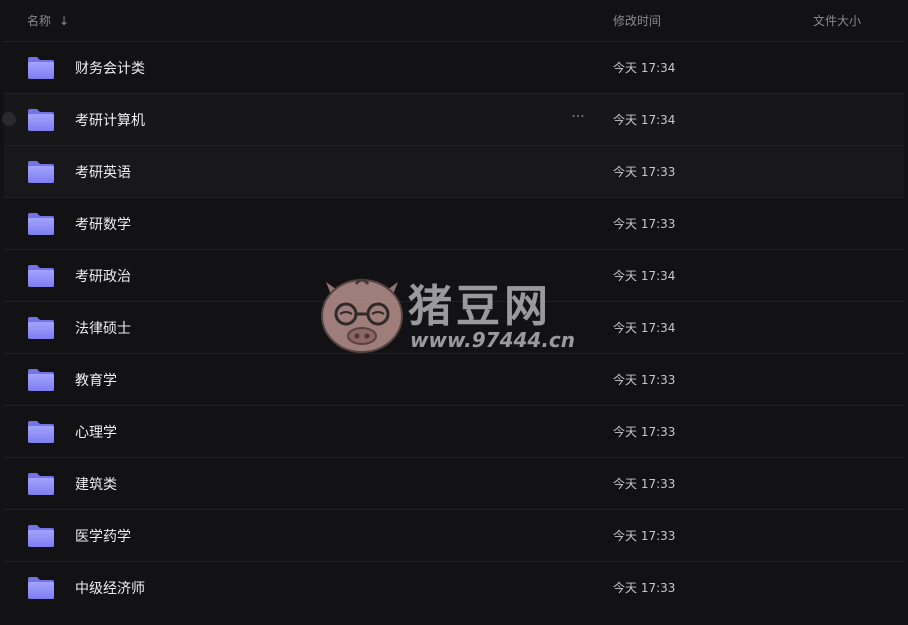 This screenshot has height=625, width=908. Describe the element at coordinates (103, 328) in the screenshot. I see `folder-name: 法律硕士` at that location.